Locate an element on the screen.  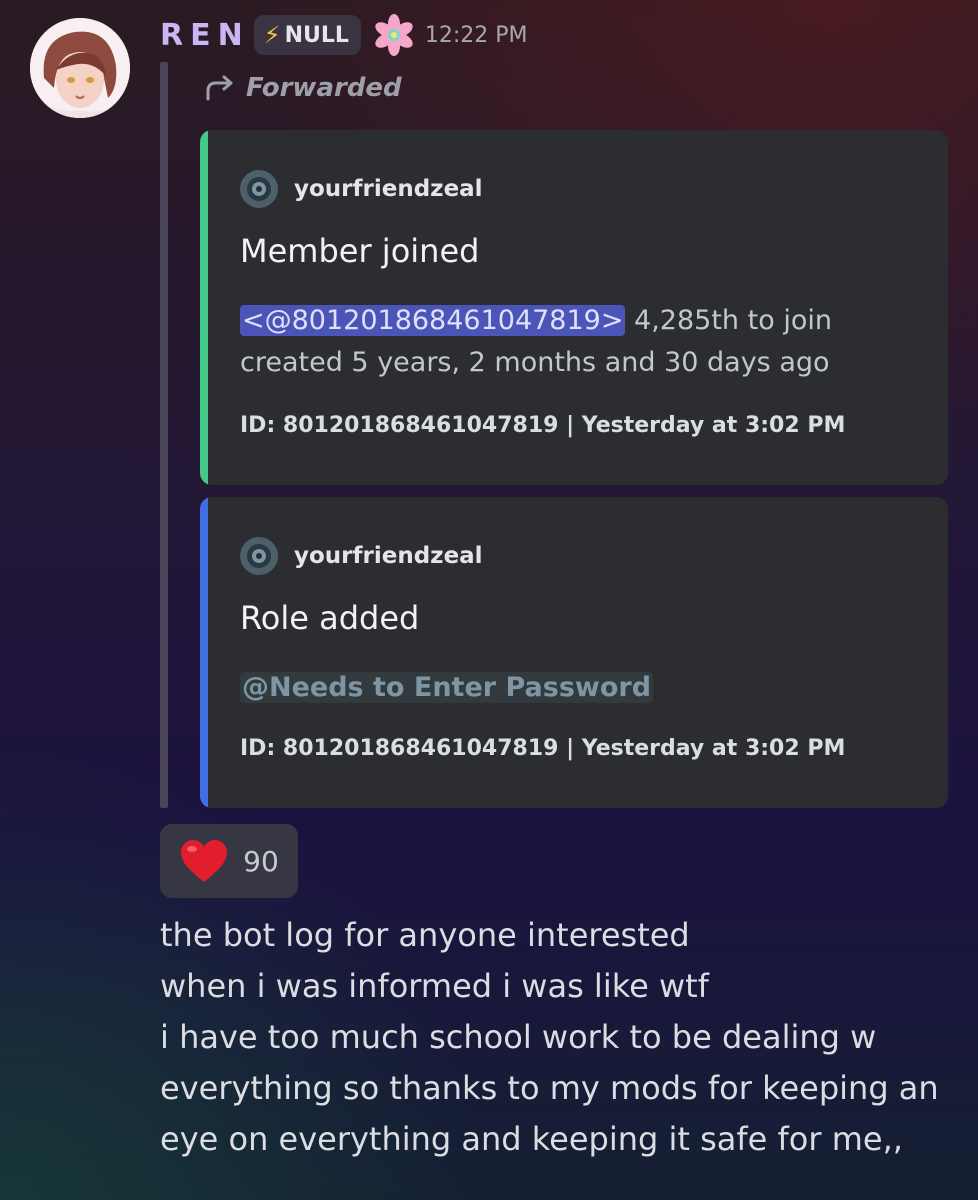
server-tag: ⚡ NULL is located at coordinates (307, 35).